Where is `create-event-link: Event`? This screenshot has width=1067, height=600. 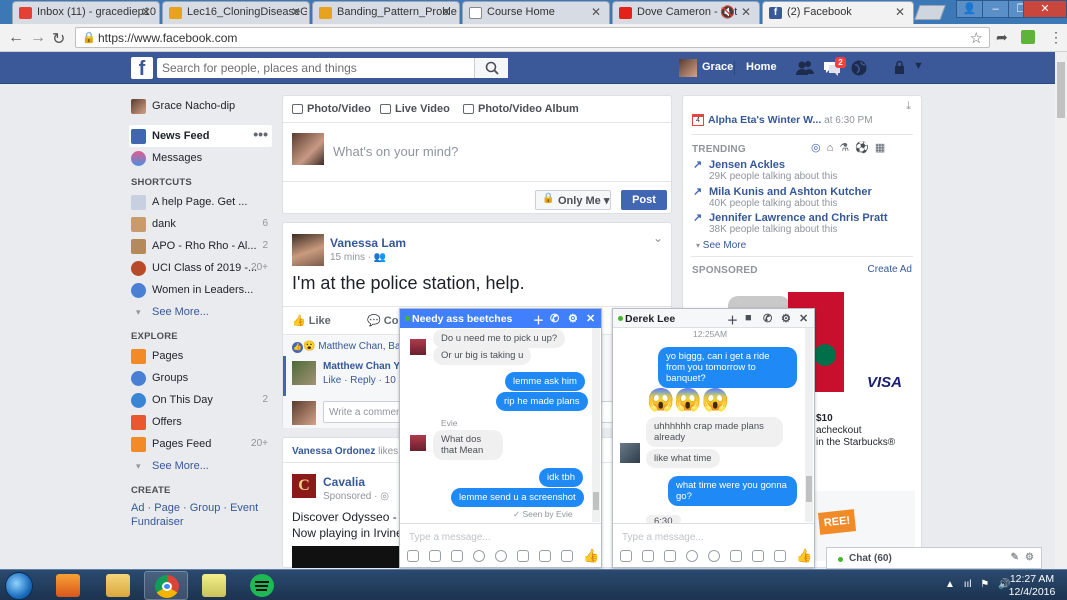
create-event-link: Event is located at coordinates (244, 508).